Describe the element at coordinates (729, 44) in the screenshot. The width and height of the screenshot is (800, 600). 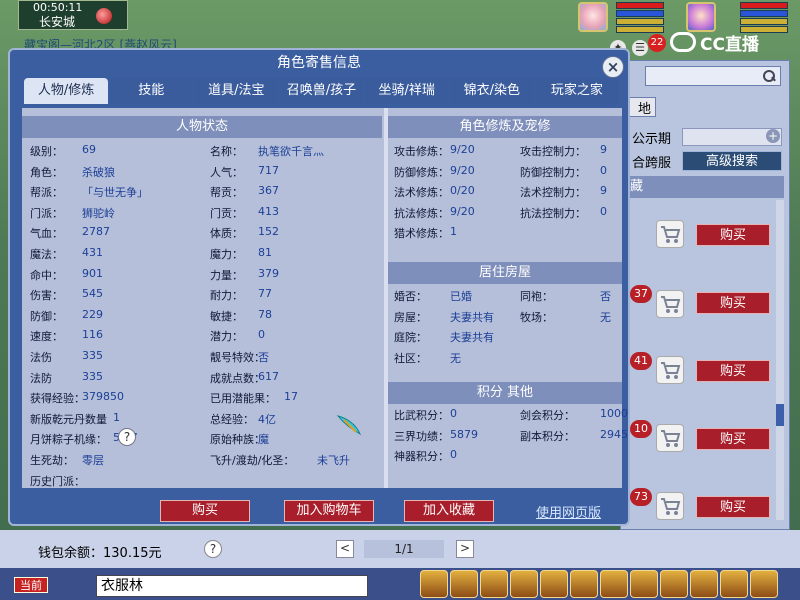
I see `cc-logo-text: CC直播` at that location.